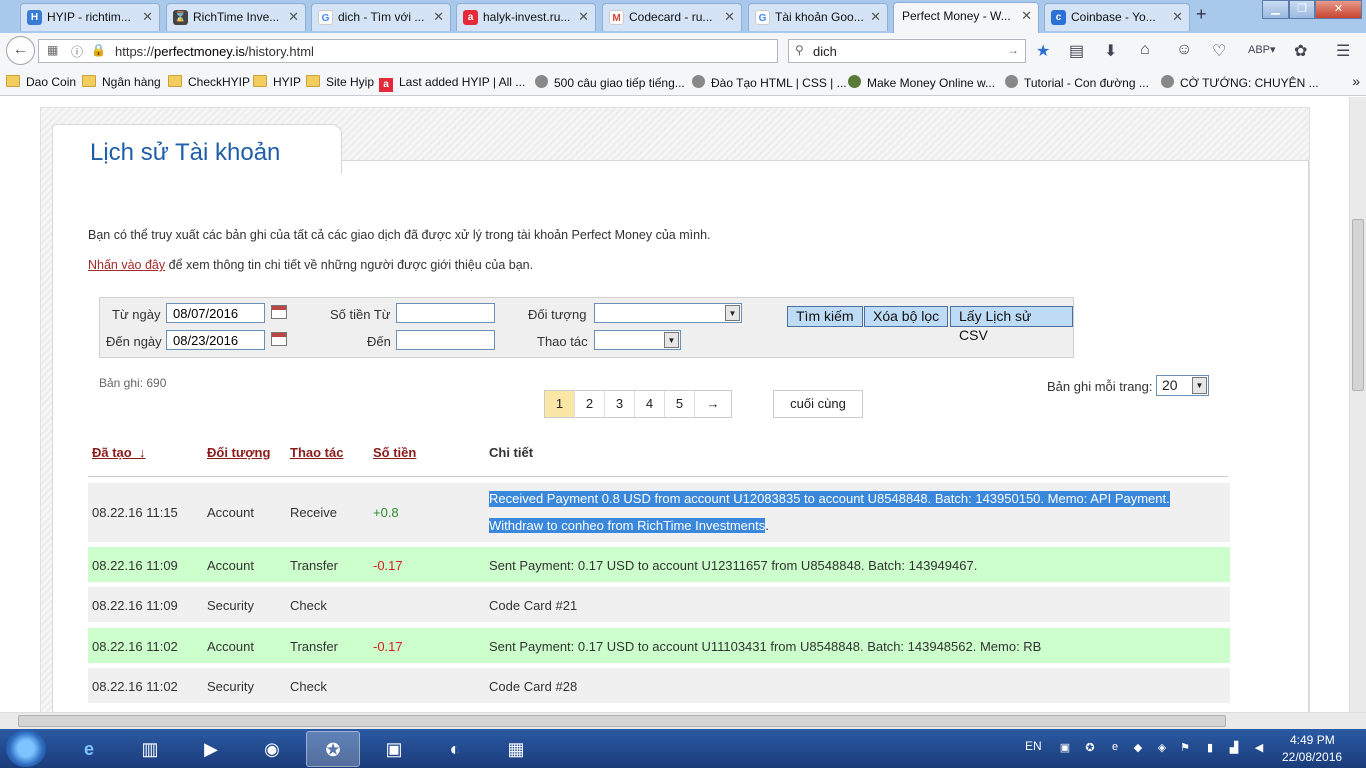  What do you see at coordinates (135, 646) in the screenshot?
I see `row-date: 08.22.16 11:02` at bounding box center [135, 646].